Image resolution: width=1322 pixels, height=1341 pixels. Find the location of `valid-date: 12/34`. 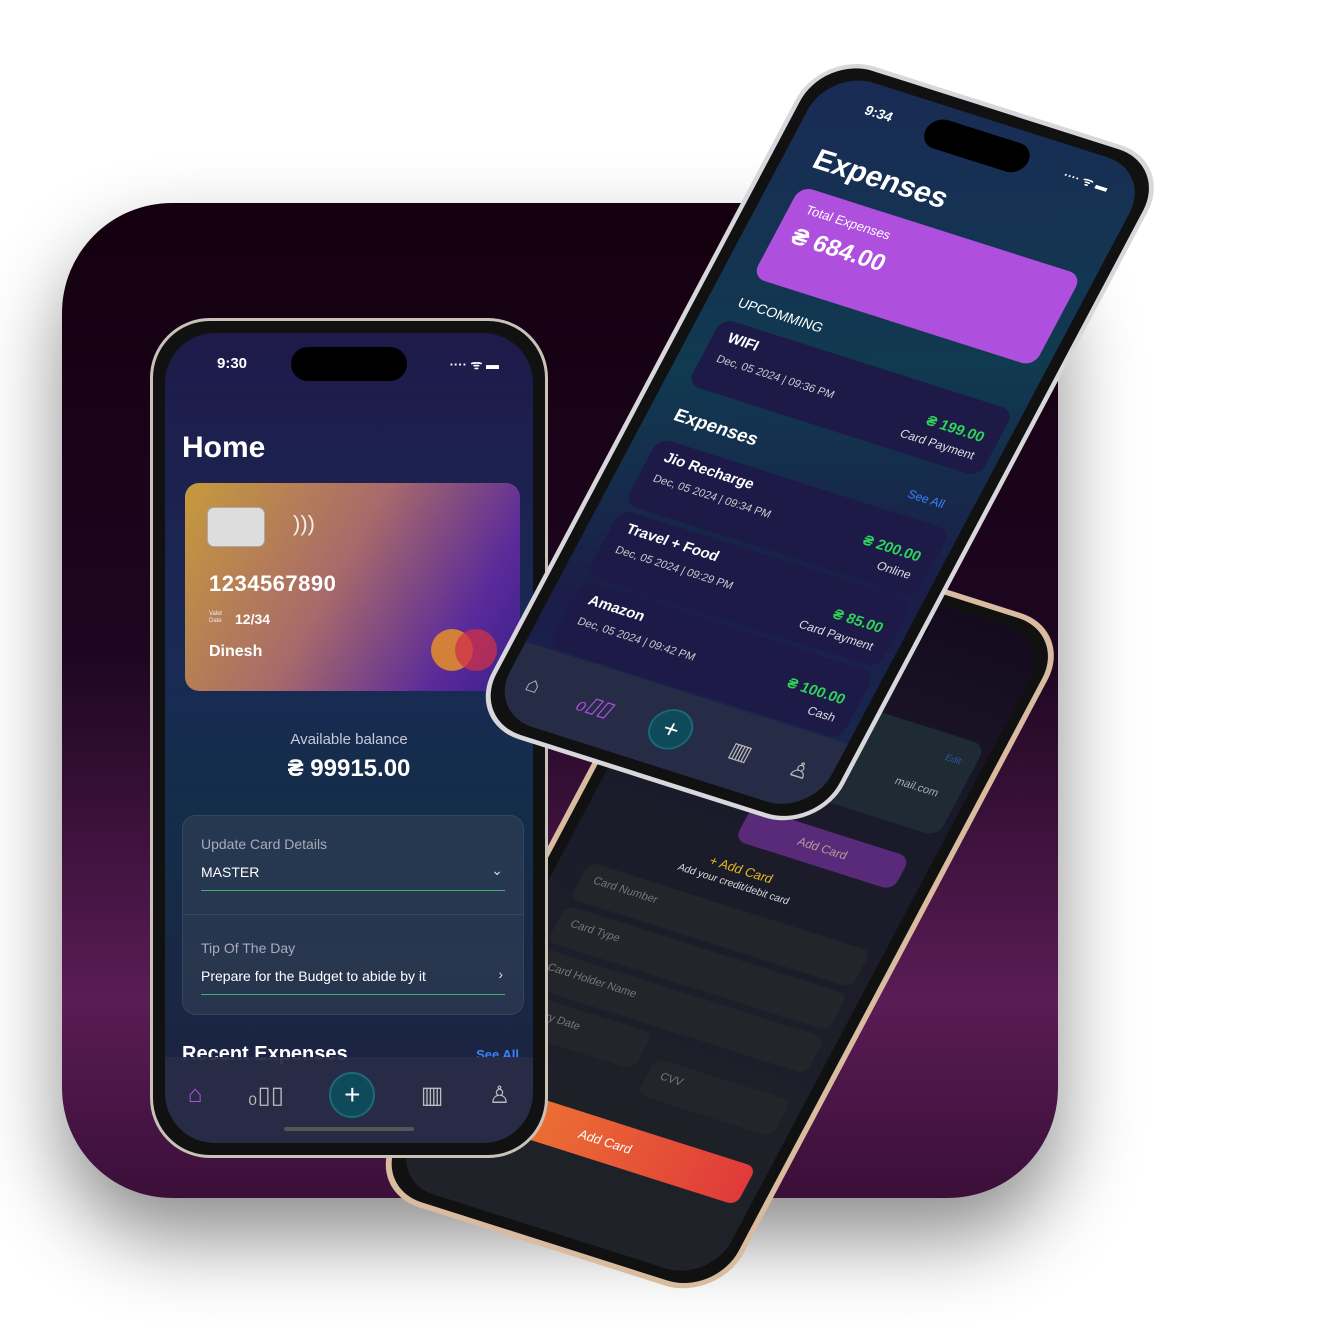

valid-date: 12/34 is located at coordinates (253, 619).